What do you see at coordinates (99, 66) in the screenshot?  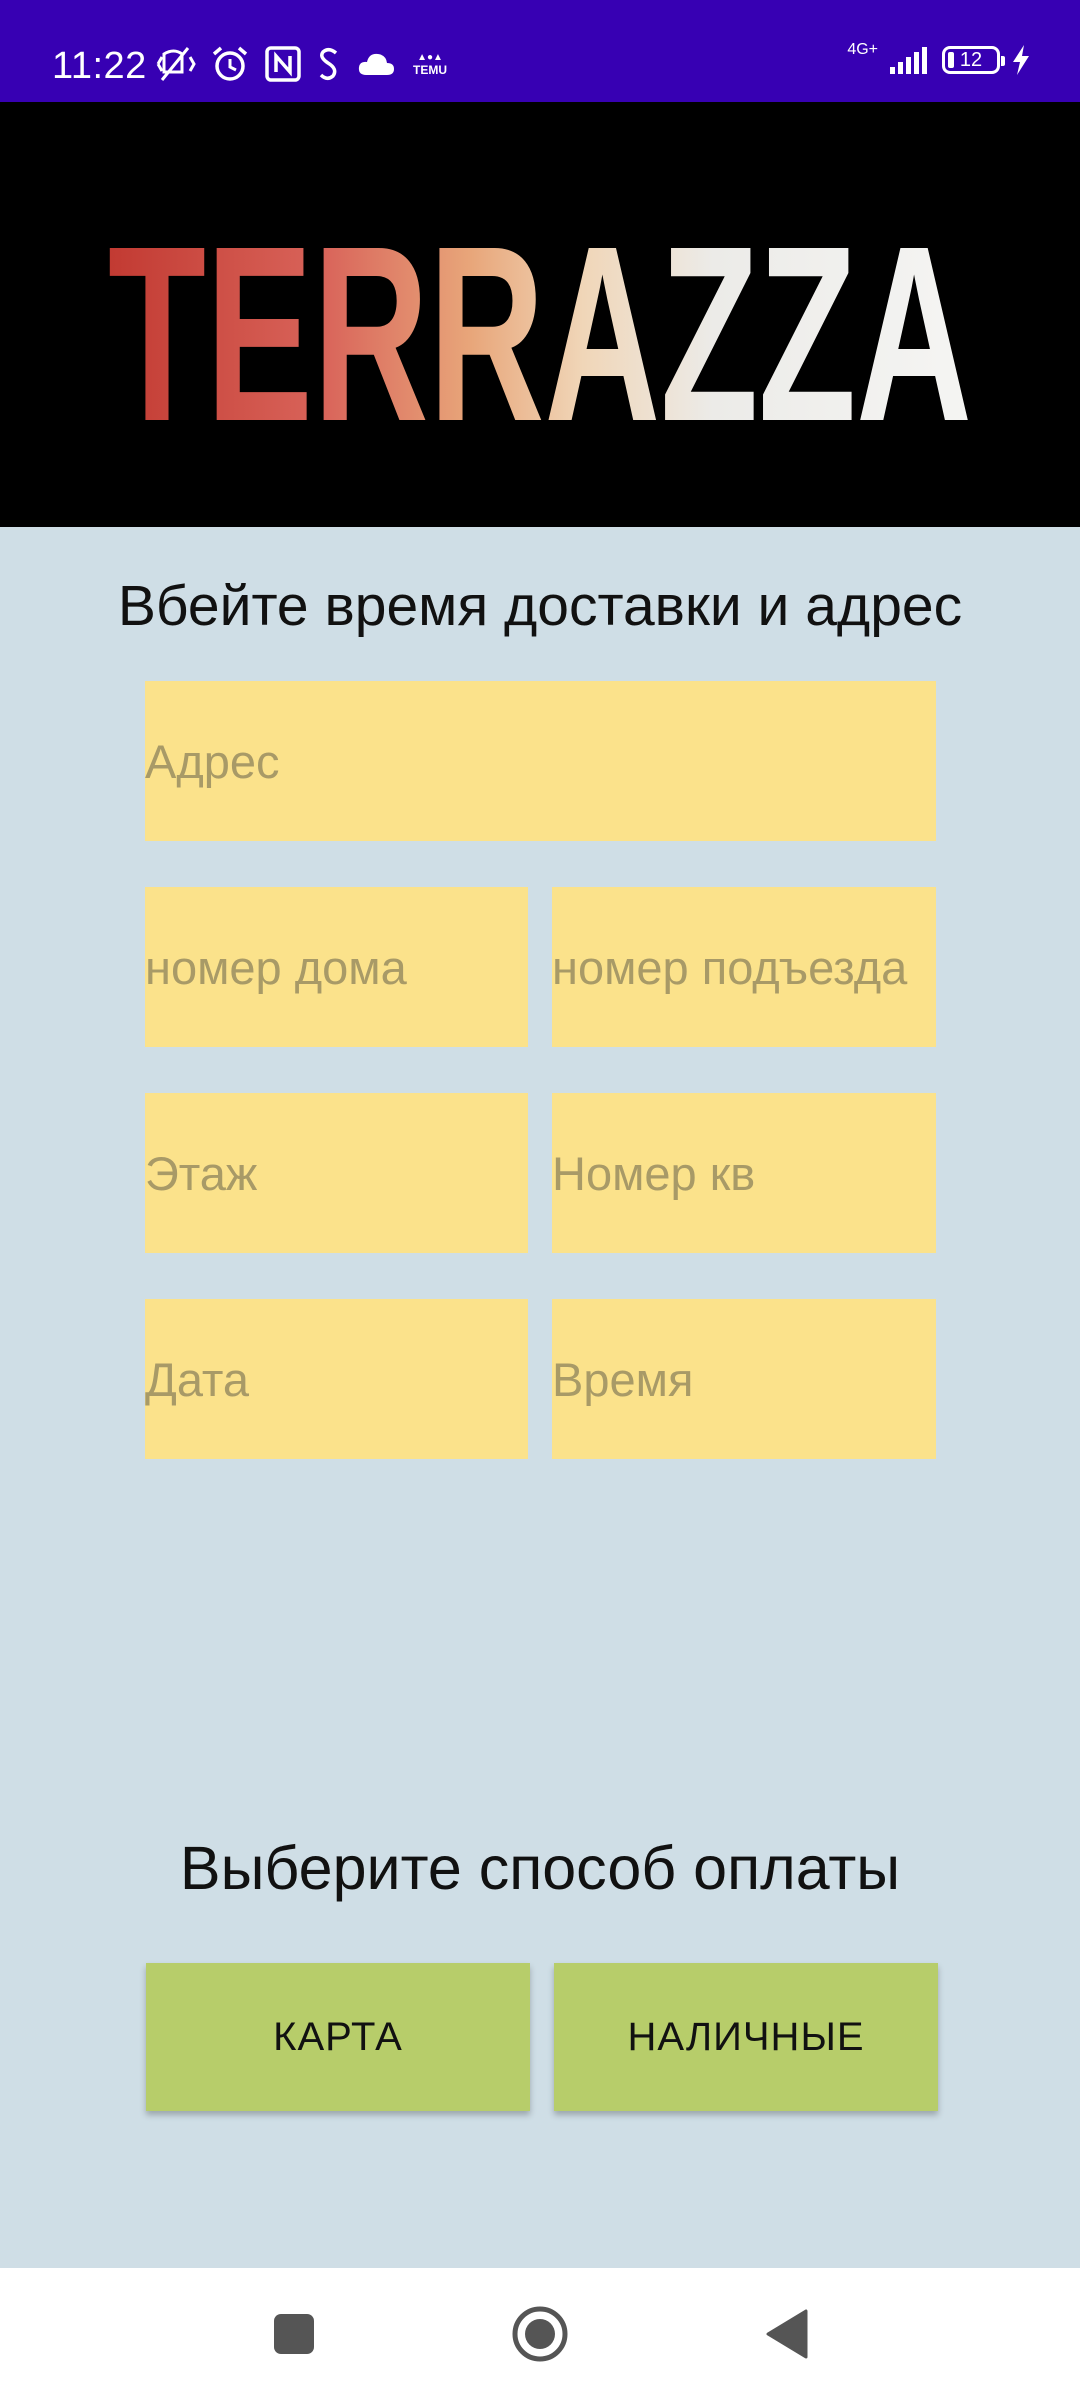 I see `status-time: 11:22` at bounding box center [99, 66].